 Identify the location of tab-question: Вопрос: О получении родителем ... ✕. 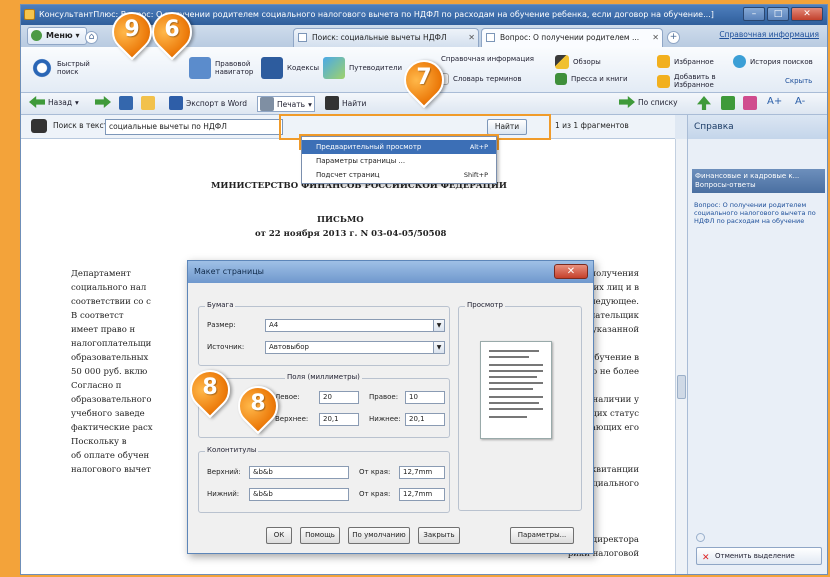
(572, 37).